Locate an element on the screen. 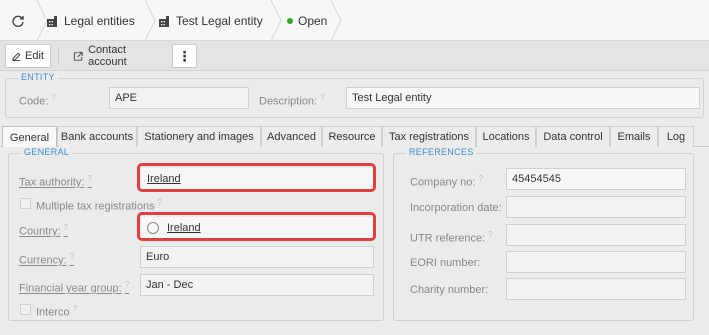  toolbar: Edit Contact account ⋮ is located at coordinates (354, 56).